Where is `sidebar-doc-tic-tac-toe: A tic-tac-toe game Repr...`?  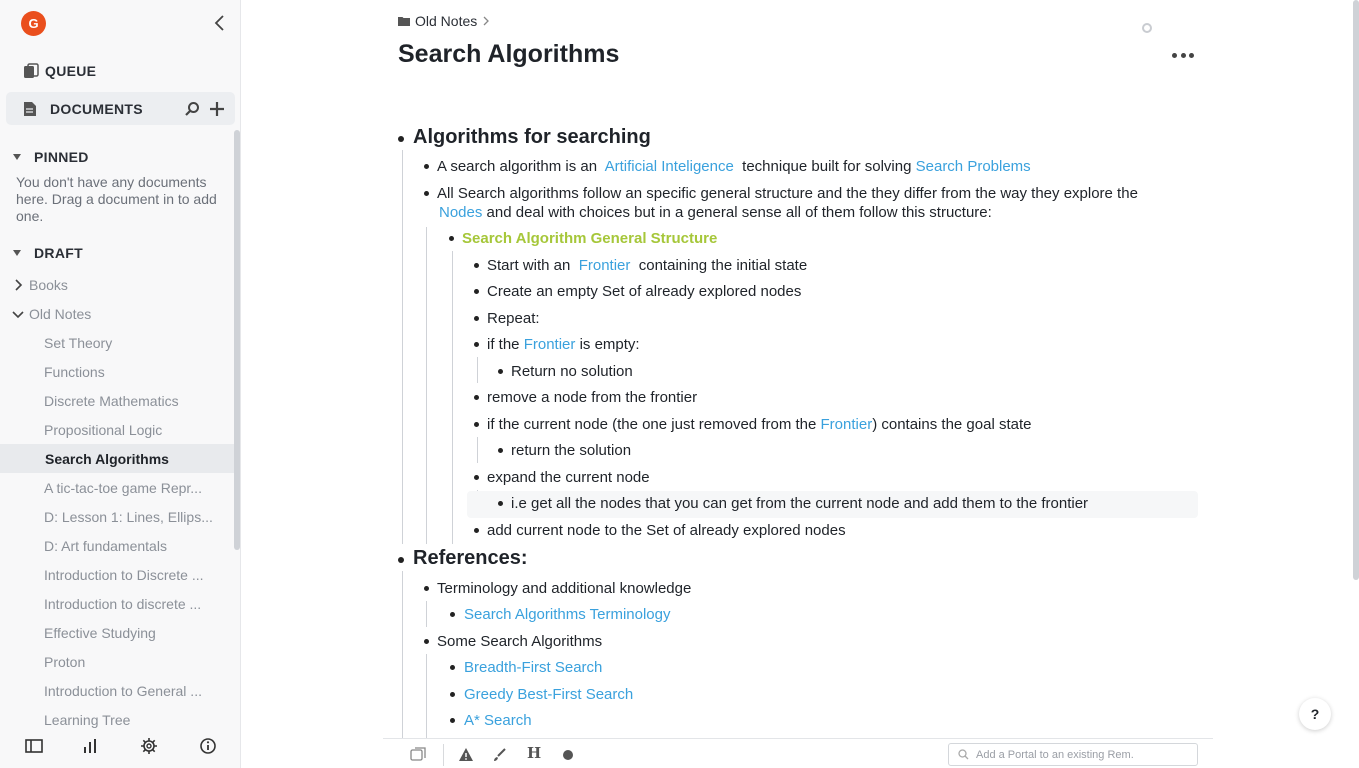 sidebar-doc-tic-tac-toe: A tic-tac-toe game Repr... is located at coordinates (117, 487).